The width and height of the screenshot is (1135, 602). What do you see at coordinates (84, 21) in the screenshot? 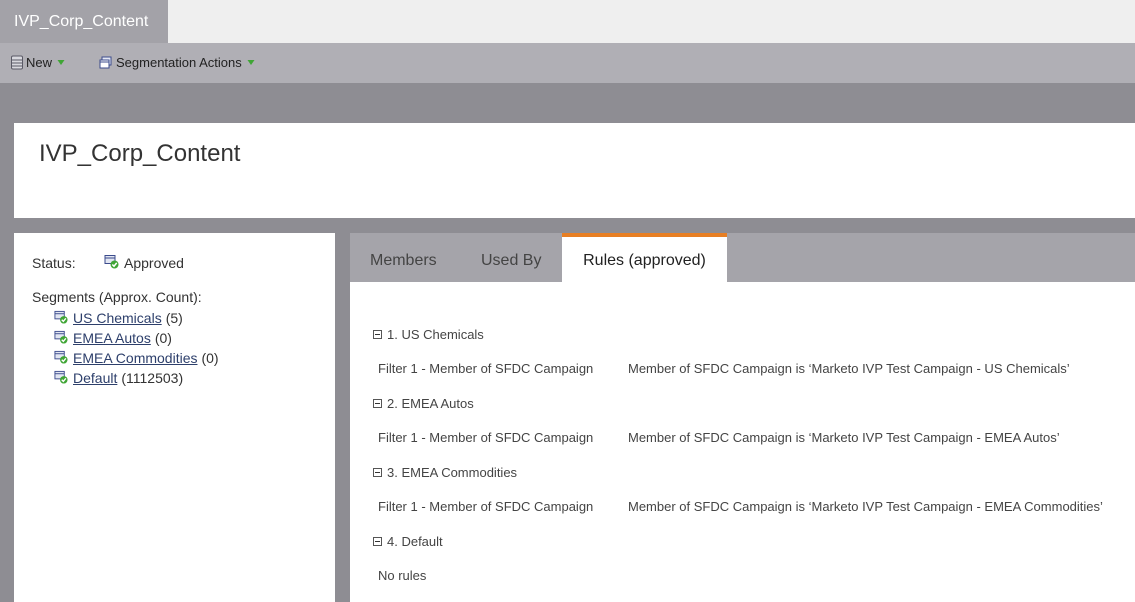
I see `document-tab: IVP_Corp_Content` at bounding box center [84, 21].